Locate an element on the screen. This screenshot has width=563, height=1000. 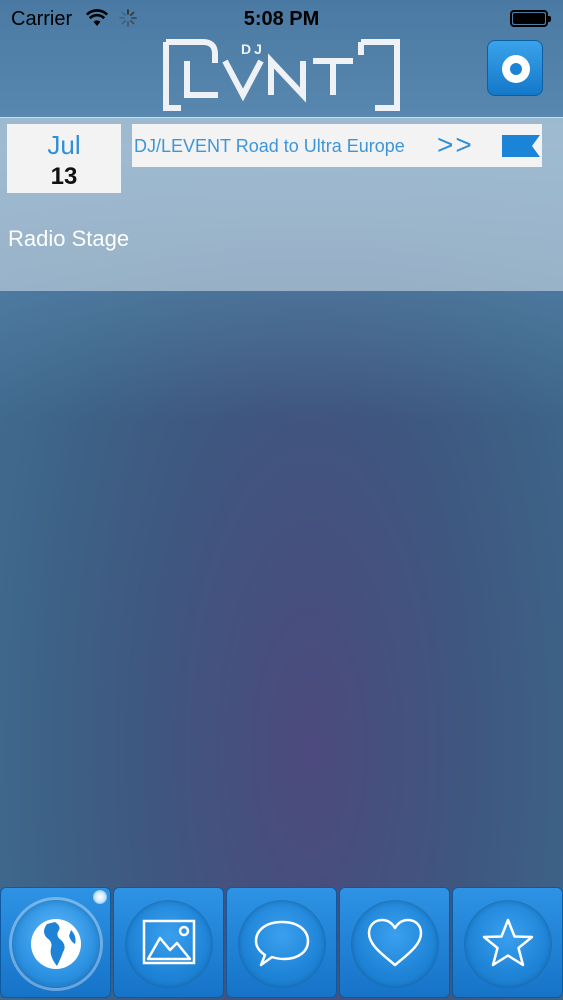
record-button is located at coordinates (515, 68).